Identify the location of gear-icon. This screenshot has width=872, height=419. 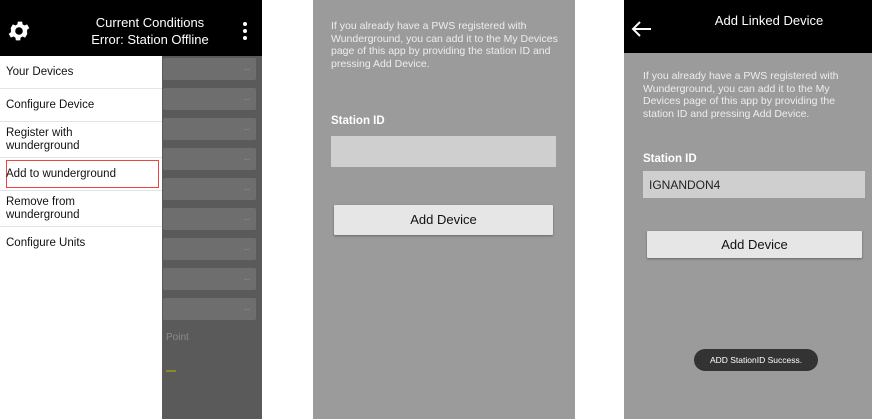
(19, 31).